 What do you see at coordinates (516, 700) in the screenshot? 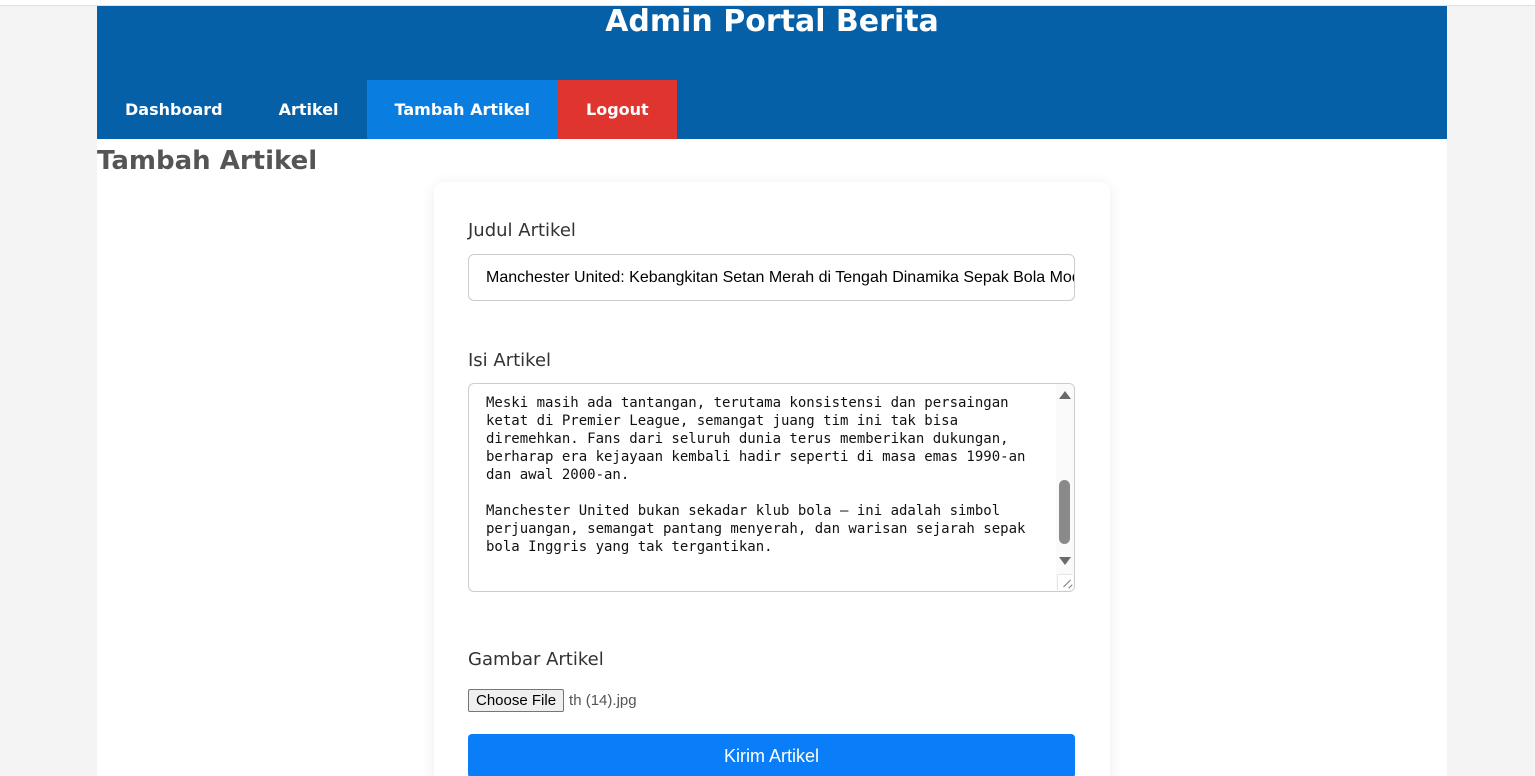
I see `choose-file-button: Choose File` at bounding box center [516, 700].